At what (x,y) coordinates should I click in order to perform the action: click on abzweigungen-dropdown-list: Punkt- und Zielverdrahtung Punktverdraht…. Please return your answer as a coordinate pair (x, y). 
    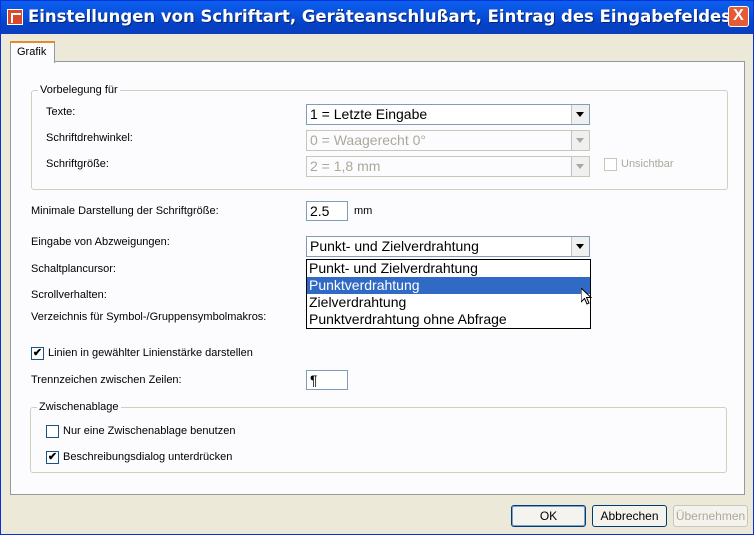
    Looking at the image, I should click on (448, 294).